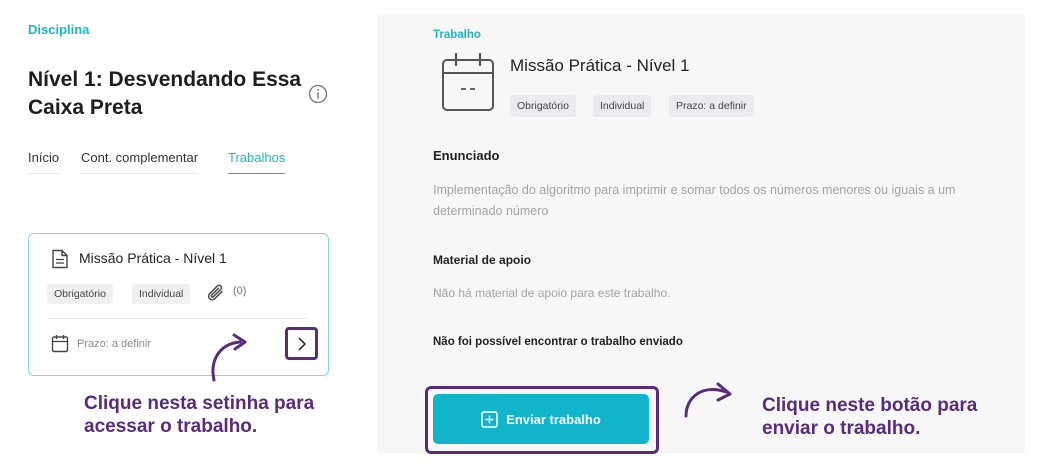  What do you see at coordinates (165, 93) in the screenshot?
I see `course-title: Nível 1: Desvendando Essa Caixa Preta` at bounding box center [165, 93].